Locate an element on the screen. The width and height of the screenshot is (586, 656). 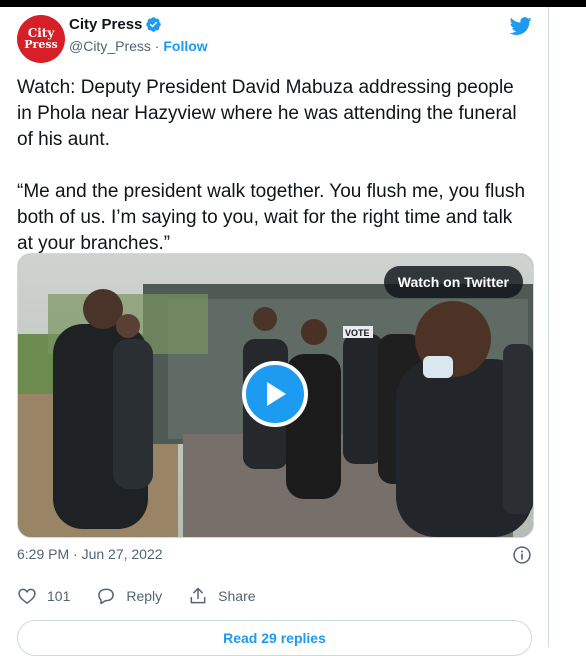
play-button is located at coordinates (275, 394).